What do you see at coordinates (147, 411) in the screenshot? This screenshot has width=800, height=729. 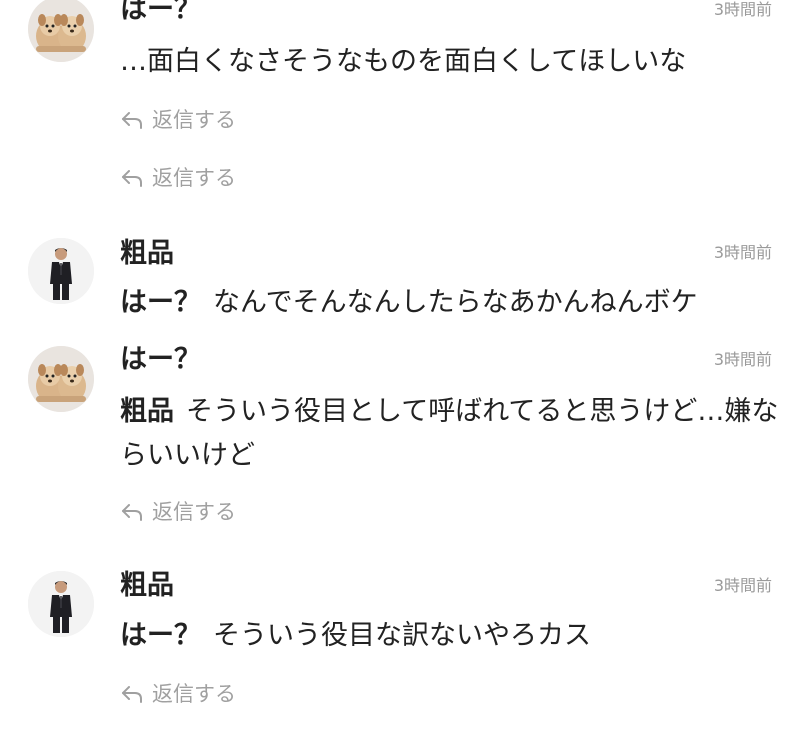 I see `mention-link: 粗品` at bounding box center [147, 411].